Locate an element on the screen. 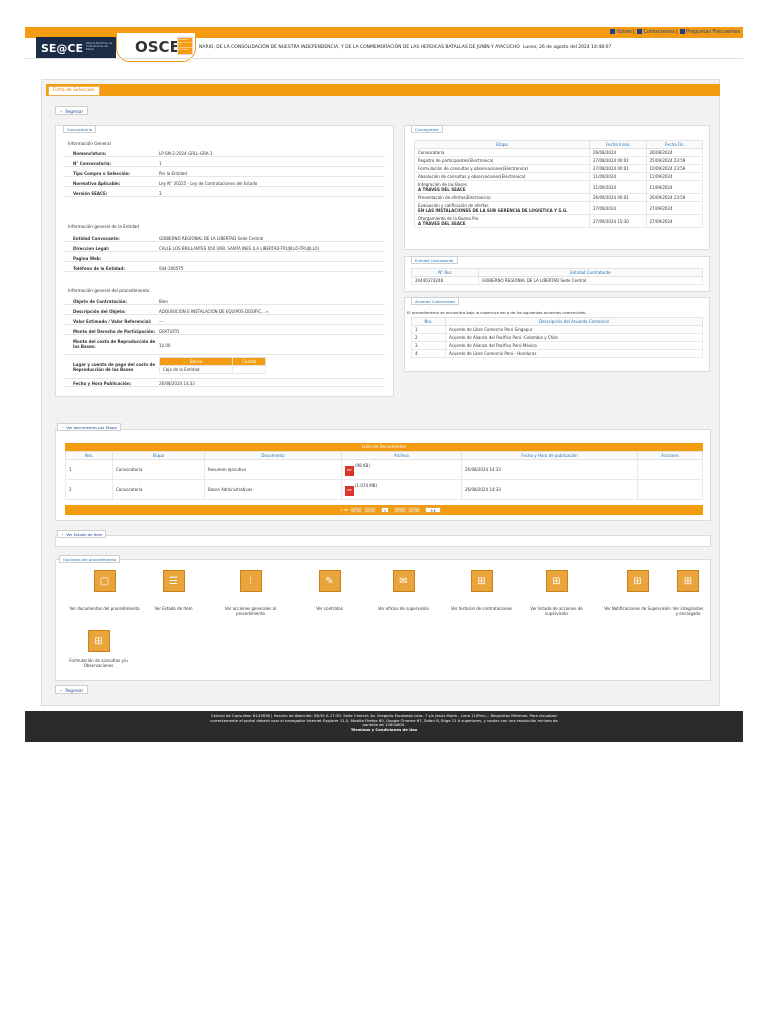  opt-notificaciones-supervision: ⊞ Ver Notificaciones de Supervisión is located at coordinates (637, 590).